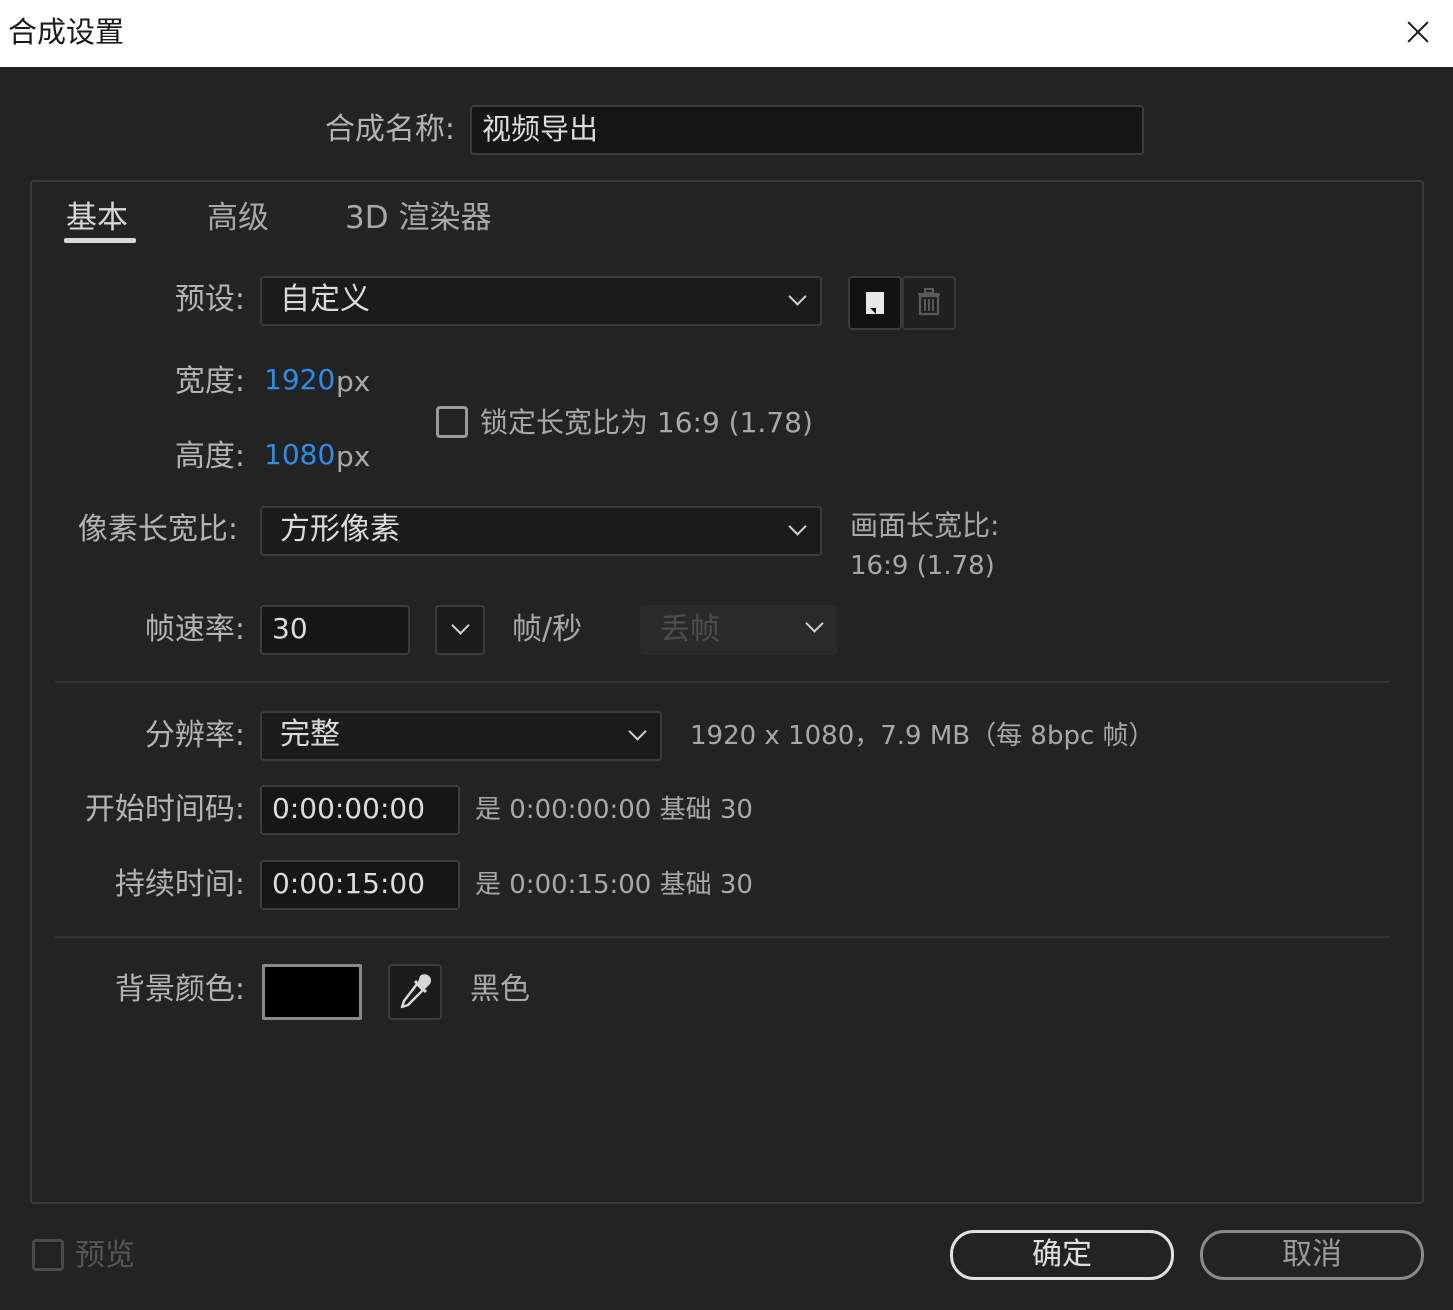 The image size is (1453, 1310). I want to click on save-preset-icon, so click(875, 303).